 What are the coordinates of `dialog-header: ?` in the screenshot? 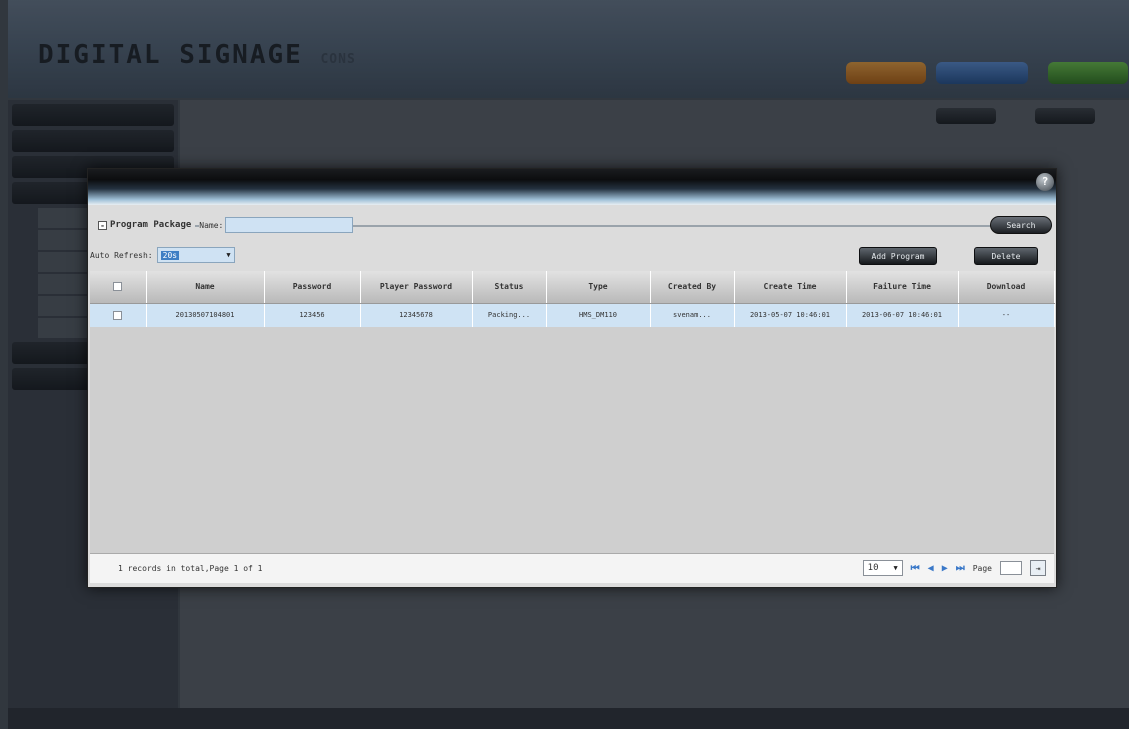 It's located at (572, 187).